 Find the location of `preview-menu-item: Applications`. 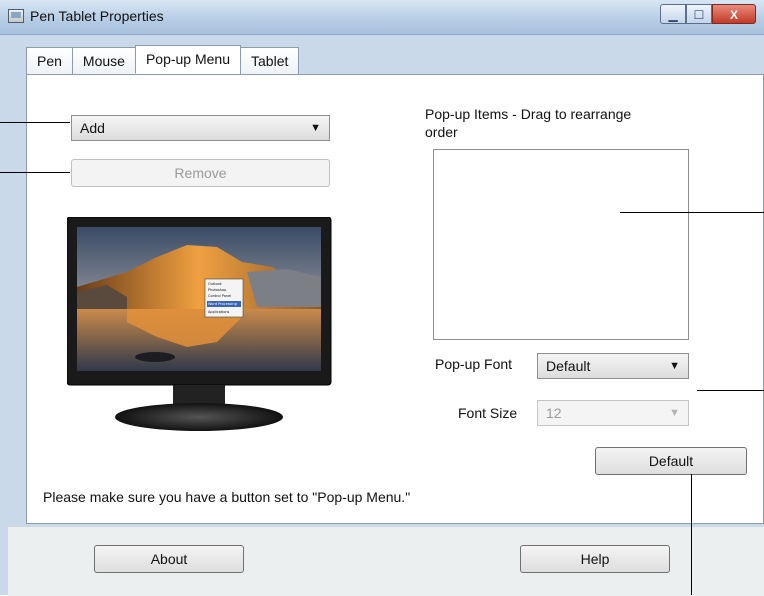

preview-menu-item: Applications is located at coordinates (219, 312).